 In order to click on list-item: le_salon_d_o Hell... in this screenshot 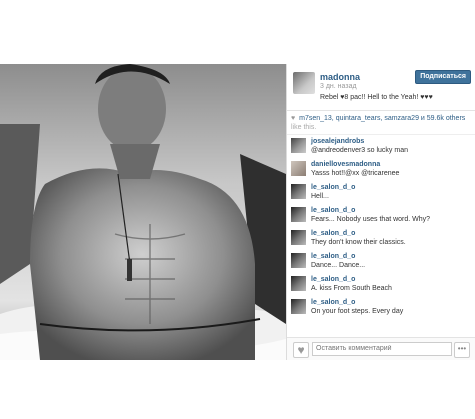, I will do `click(383, 193)`.